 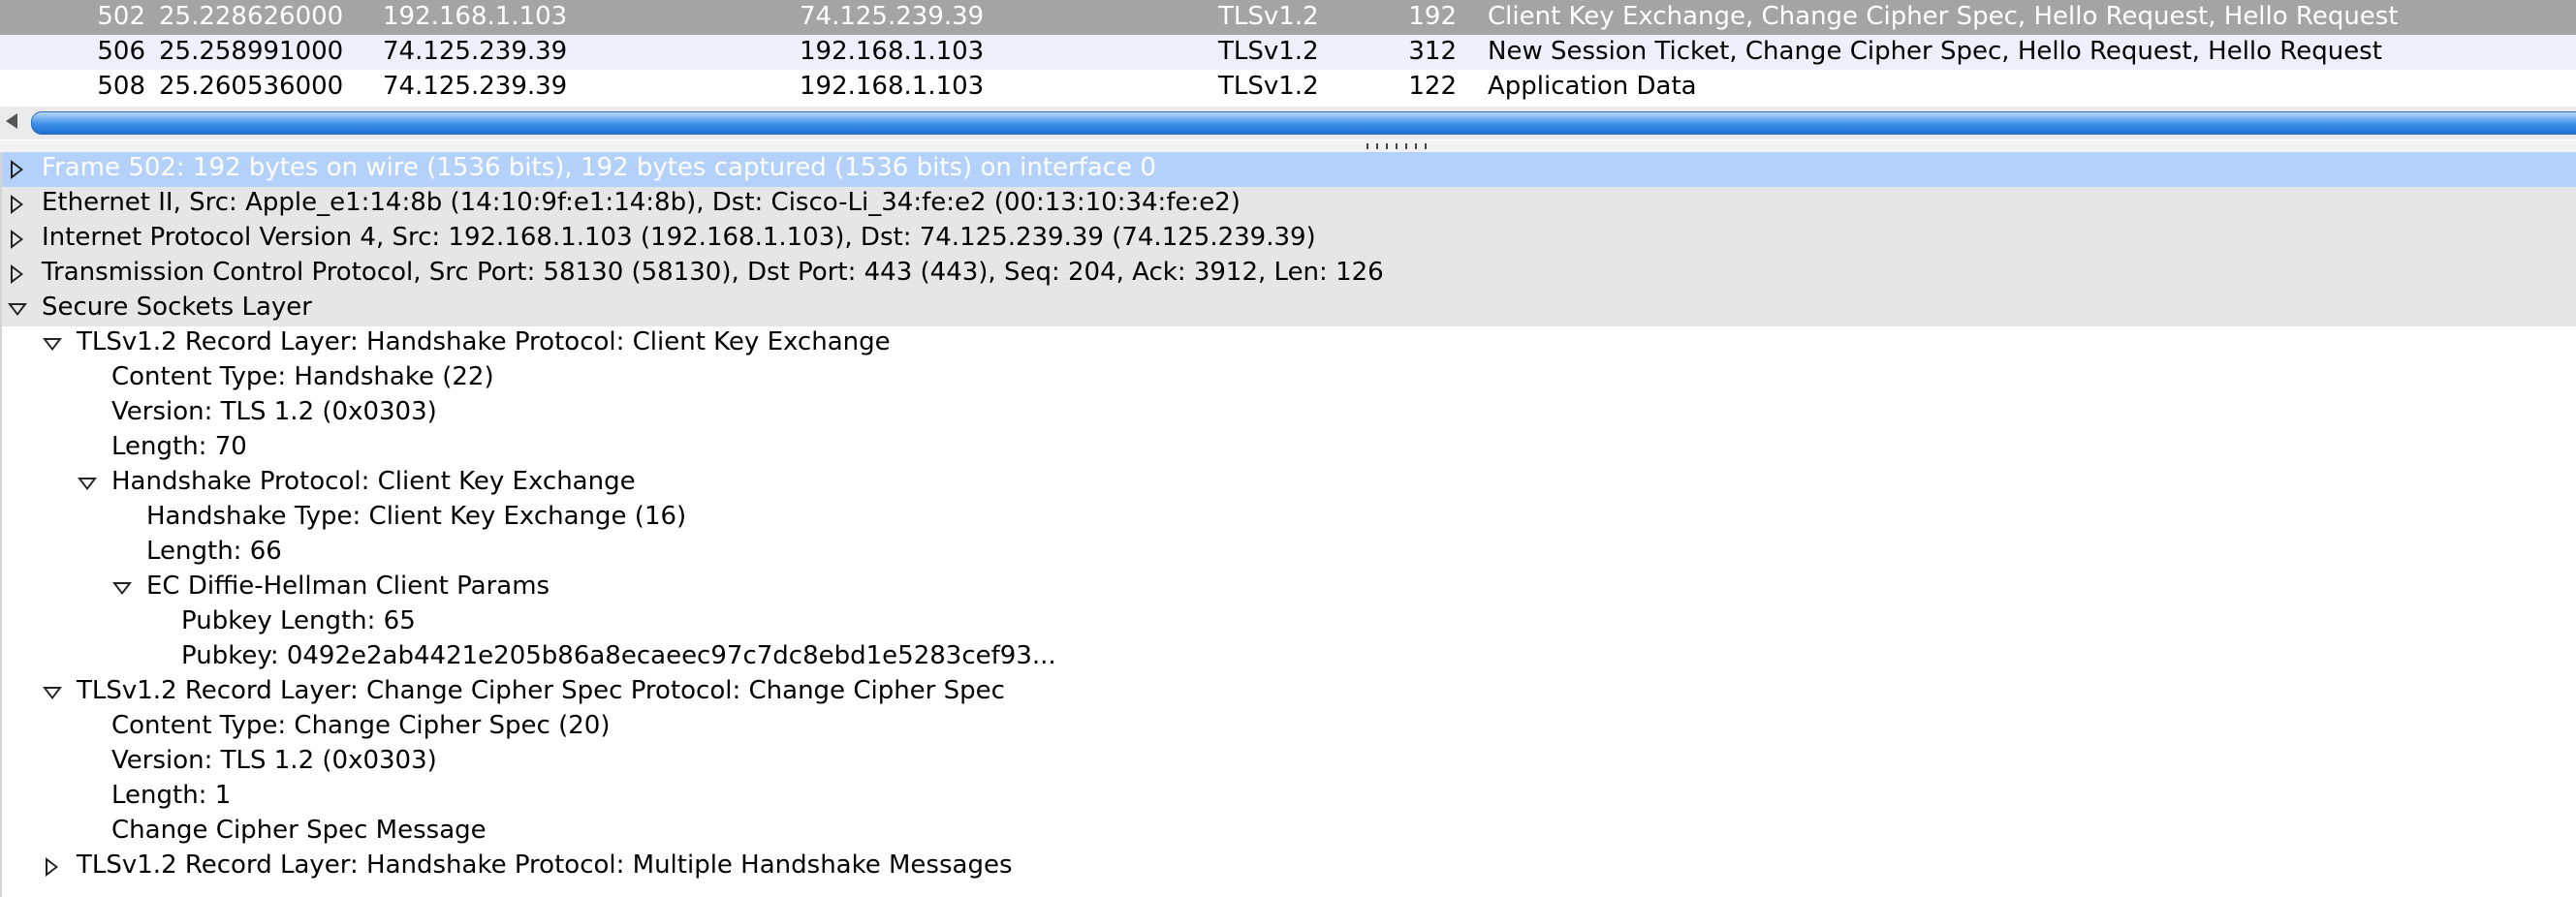 I want to click on tree-item-label: Length: 66, so click(x=214, y=551).